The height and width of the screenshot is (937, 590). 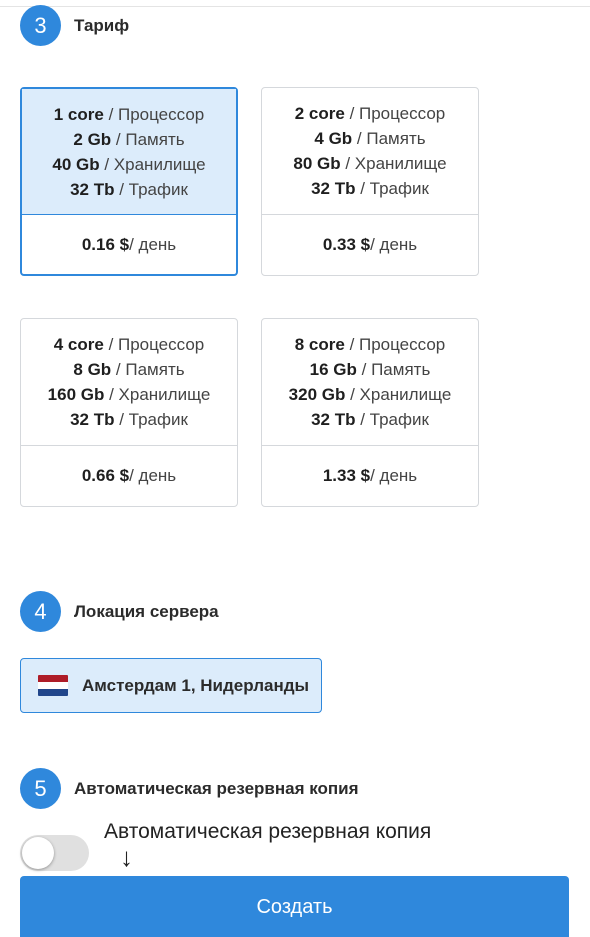 What do you see at coordinates (92, 139) in the screenshot?
I see `ram-value: 2 Gb` at bounding box center [92, 139].